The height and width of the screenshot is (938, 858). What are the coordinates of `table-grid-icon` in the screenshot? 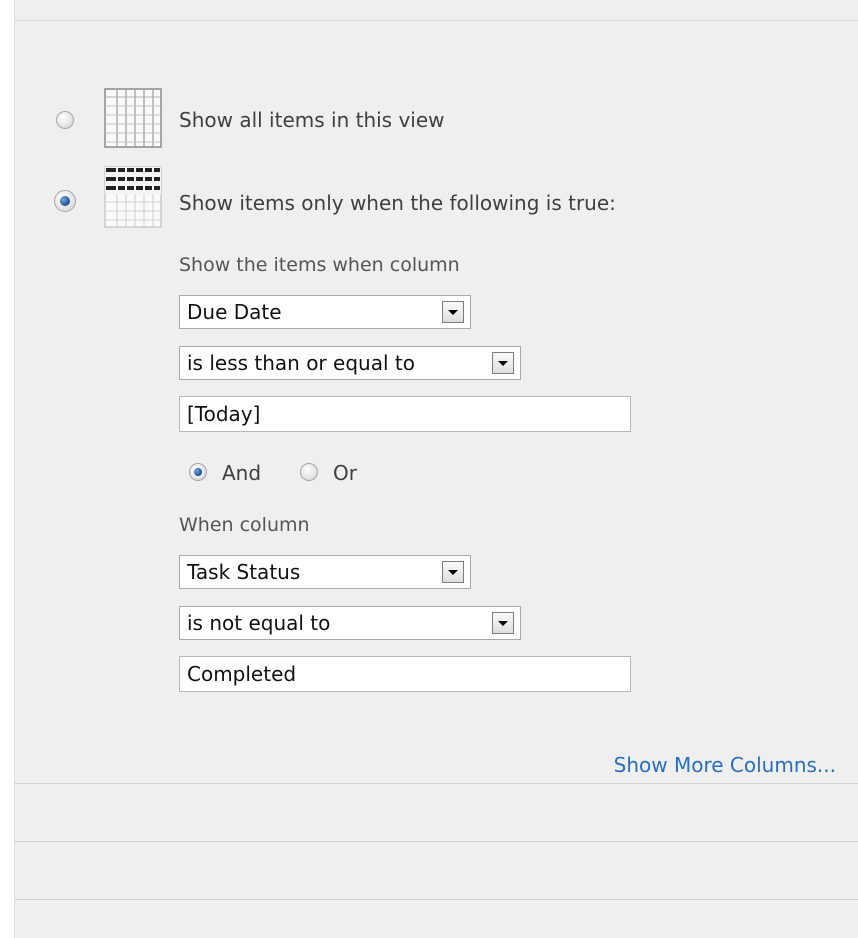 It's located at (133, 118).